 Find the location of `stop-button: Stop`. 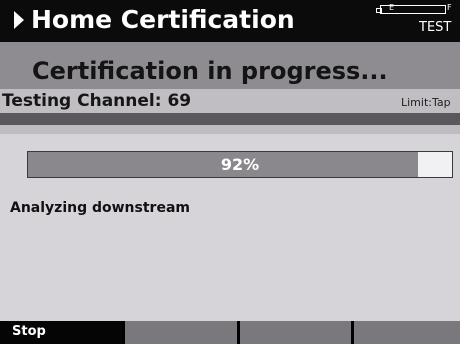

stop-button: Stop is located at coordinates (61, 332).